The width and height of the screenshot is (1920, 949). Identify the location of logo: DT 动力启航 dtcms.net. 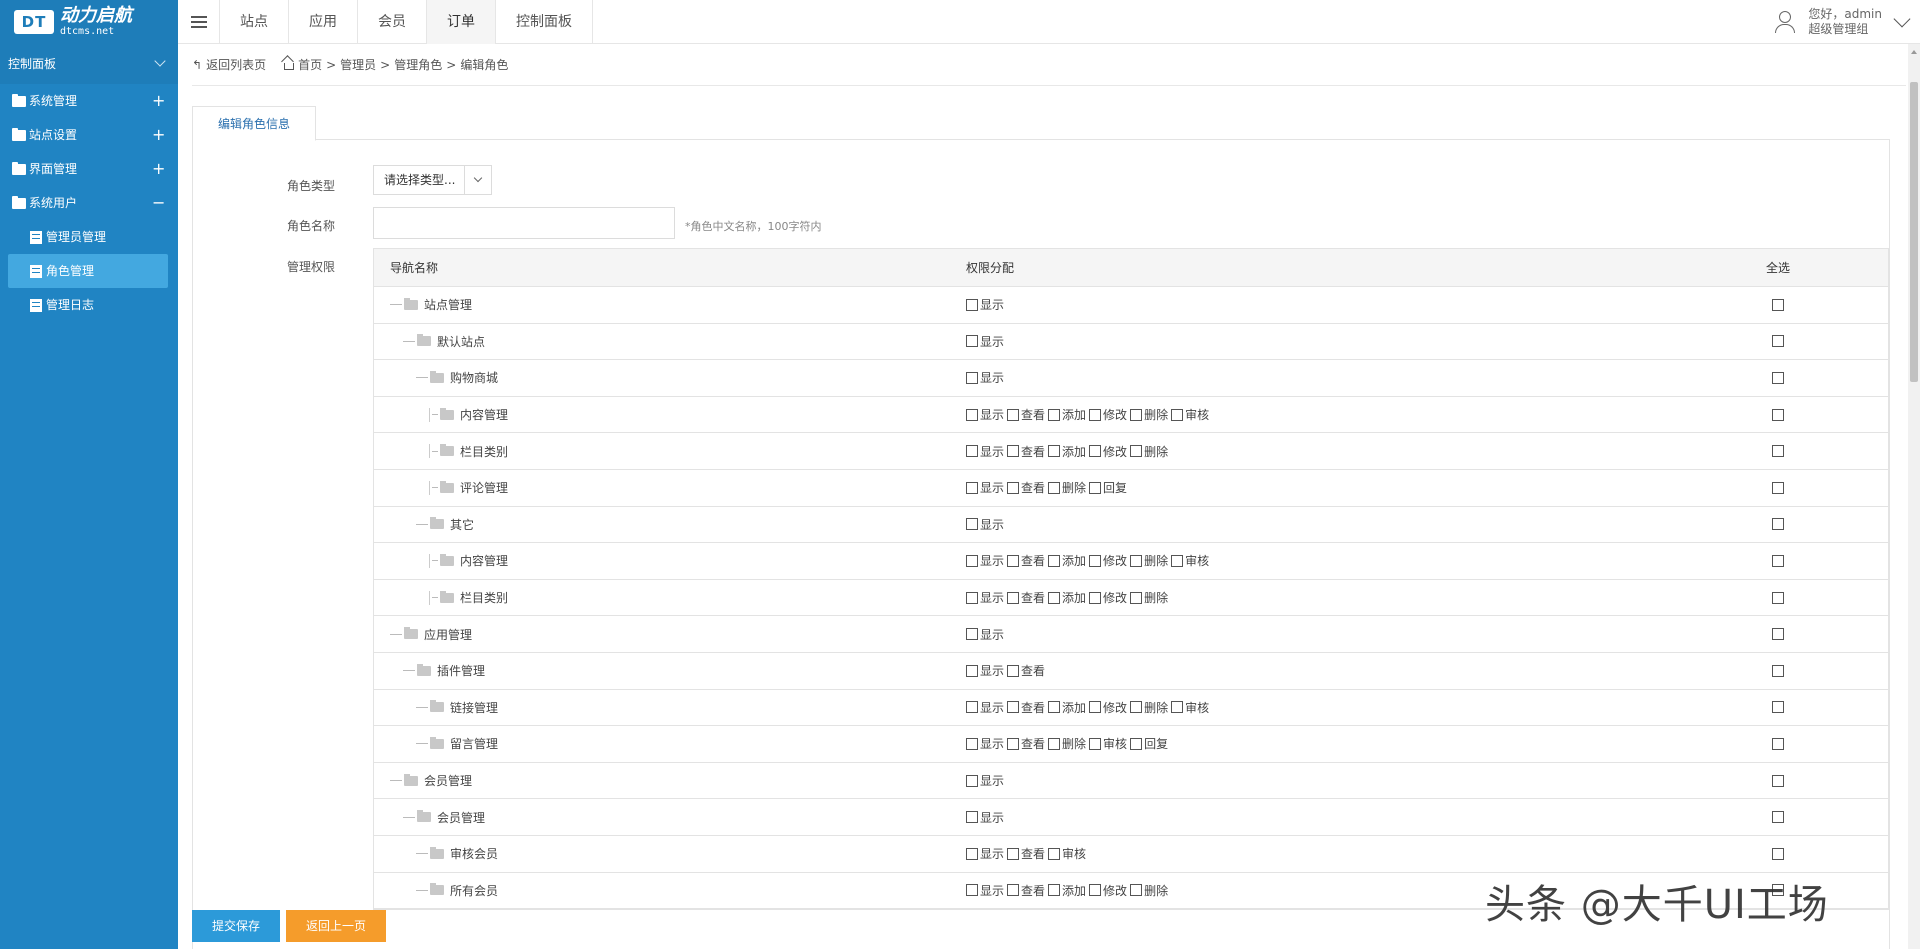
(89, 22).